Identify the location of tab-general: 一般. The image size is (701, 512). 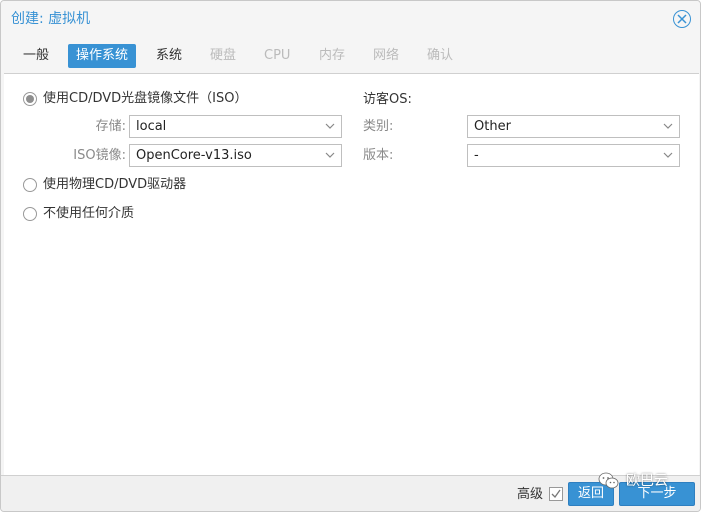
(36, 56).